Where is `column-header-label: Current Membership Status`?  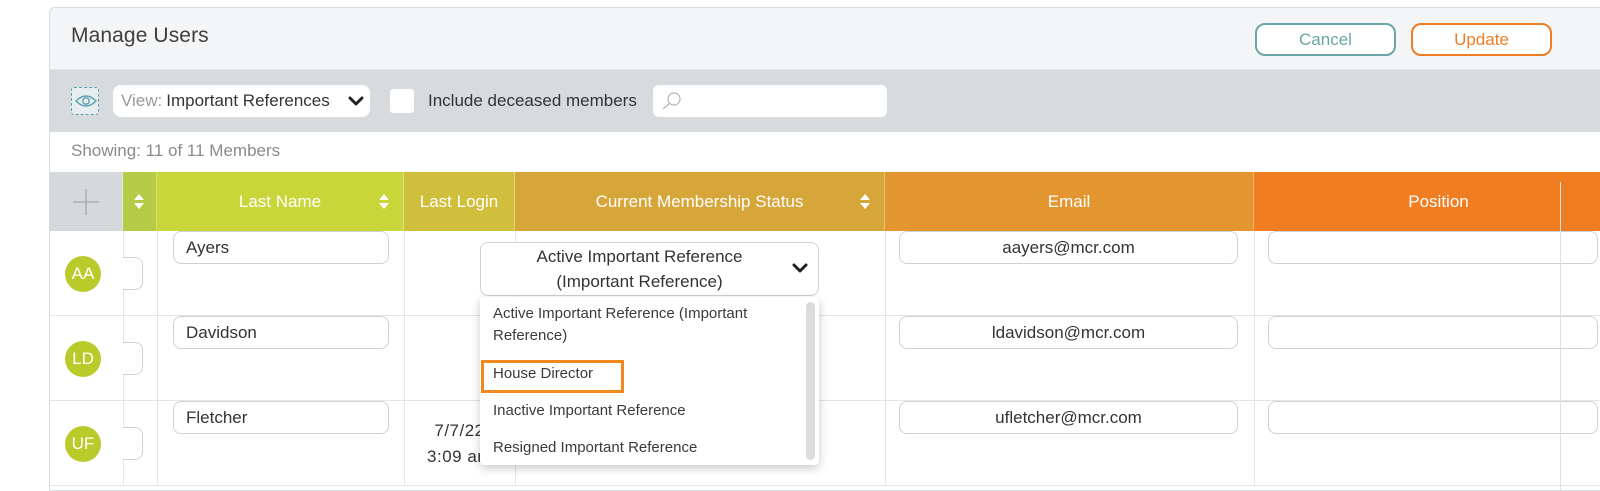 column-header-label: Current Membership Status is located at coordinates (699, 201).